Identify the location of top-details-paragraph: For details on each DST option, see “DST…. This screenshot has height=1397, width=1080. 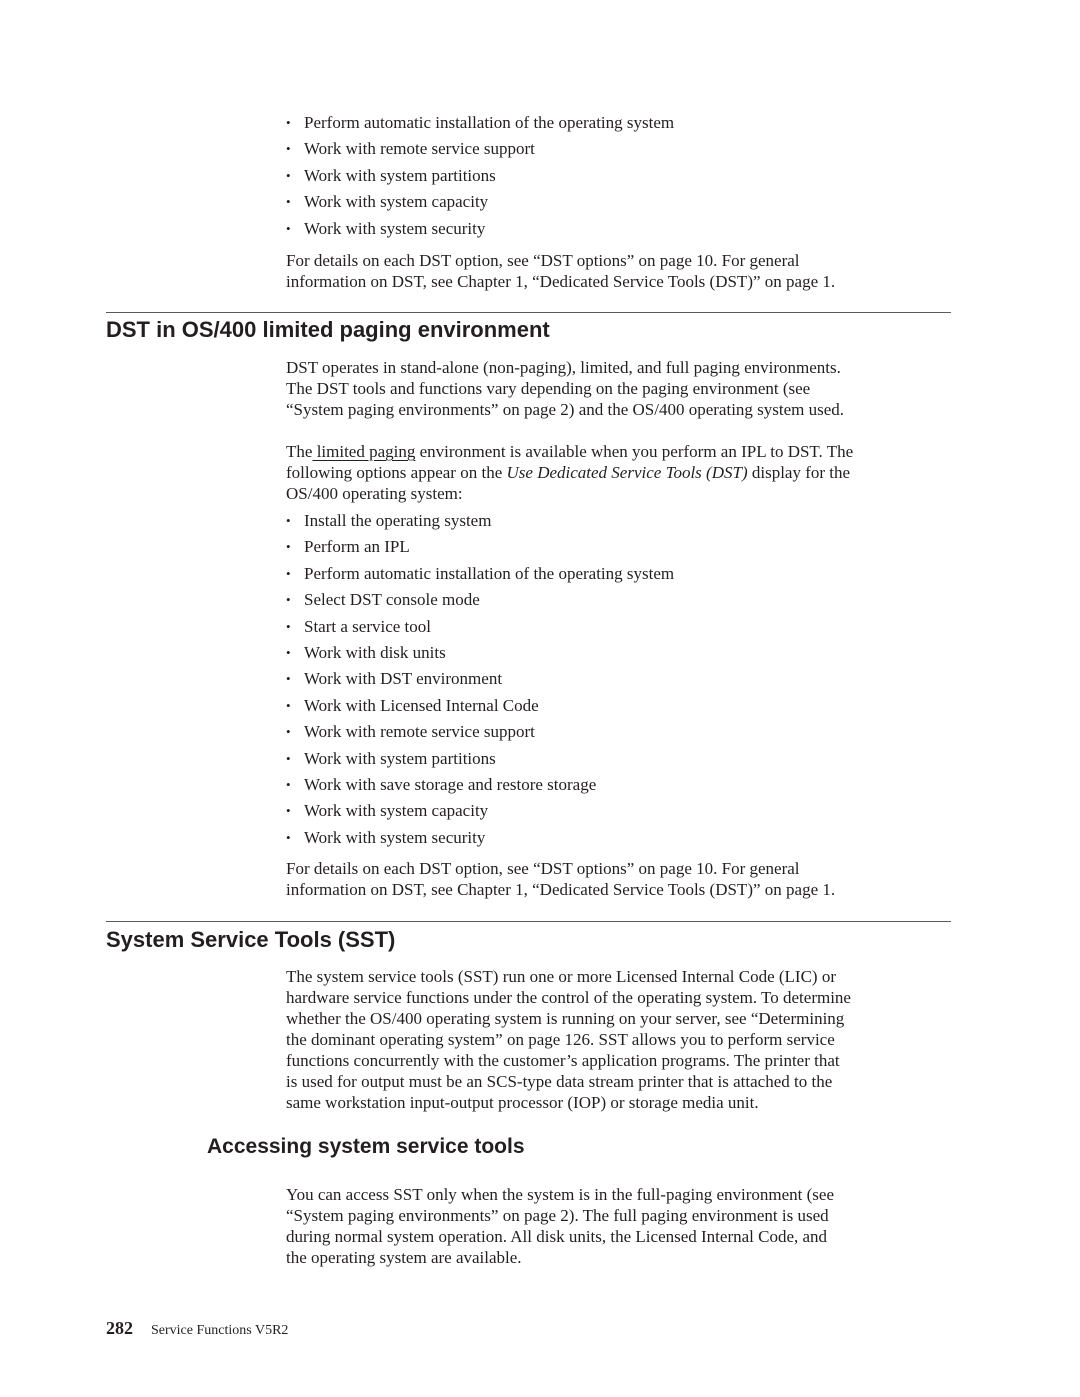
(561, 271).